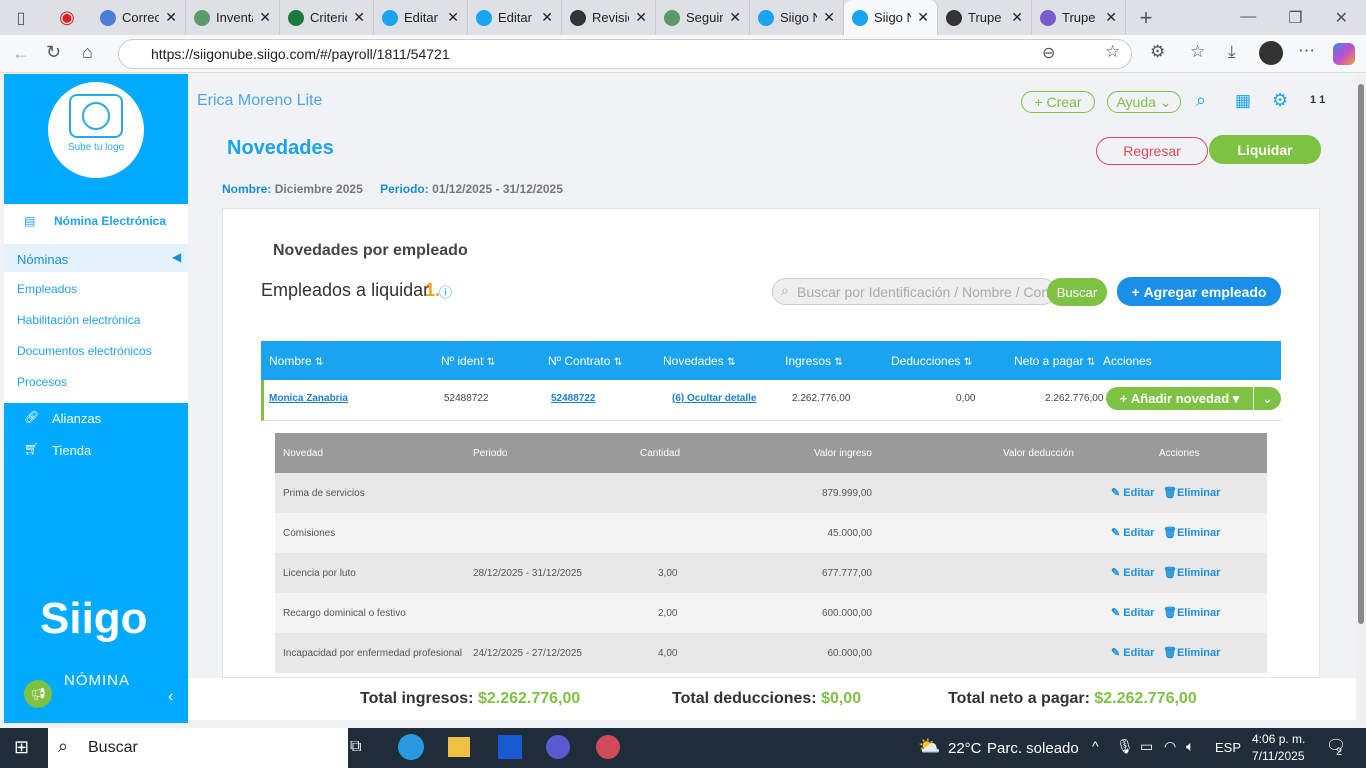 The height and width of the screenshot is (768, 1366). I want to click on announcement-icon: 📢︎, so click(38, 694).